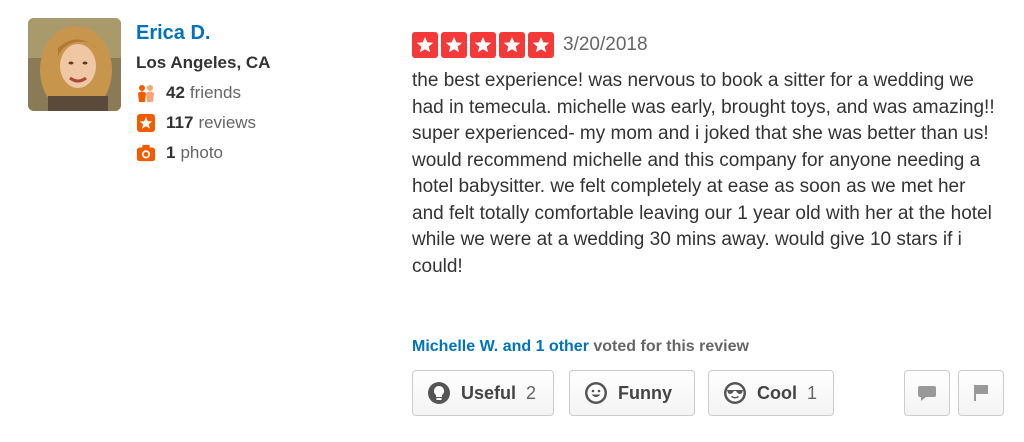  What do you see at coordinates (146, 93) in the screenshot?
I see `friends-icon` at bounding box center [146, 93].